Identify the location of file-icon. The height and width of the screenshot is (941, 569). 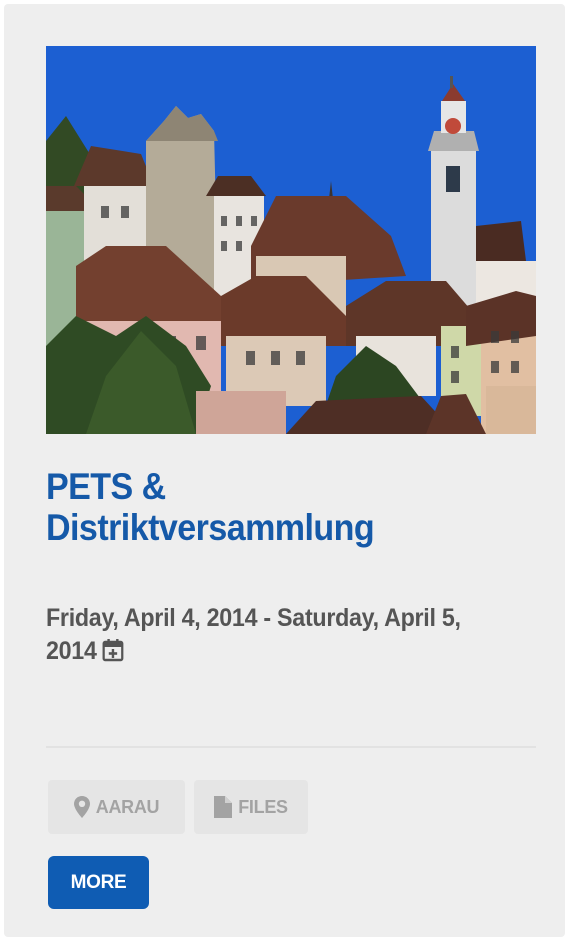
(223, 807).